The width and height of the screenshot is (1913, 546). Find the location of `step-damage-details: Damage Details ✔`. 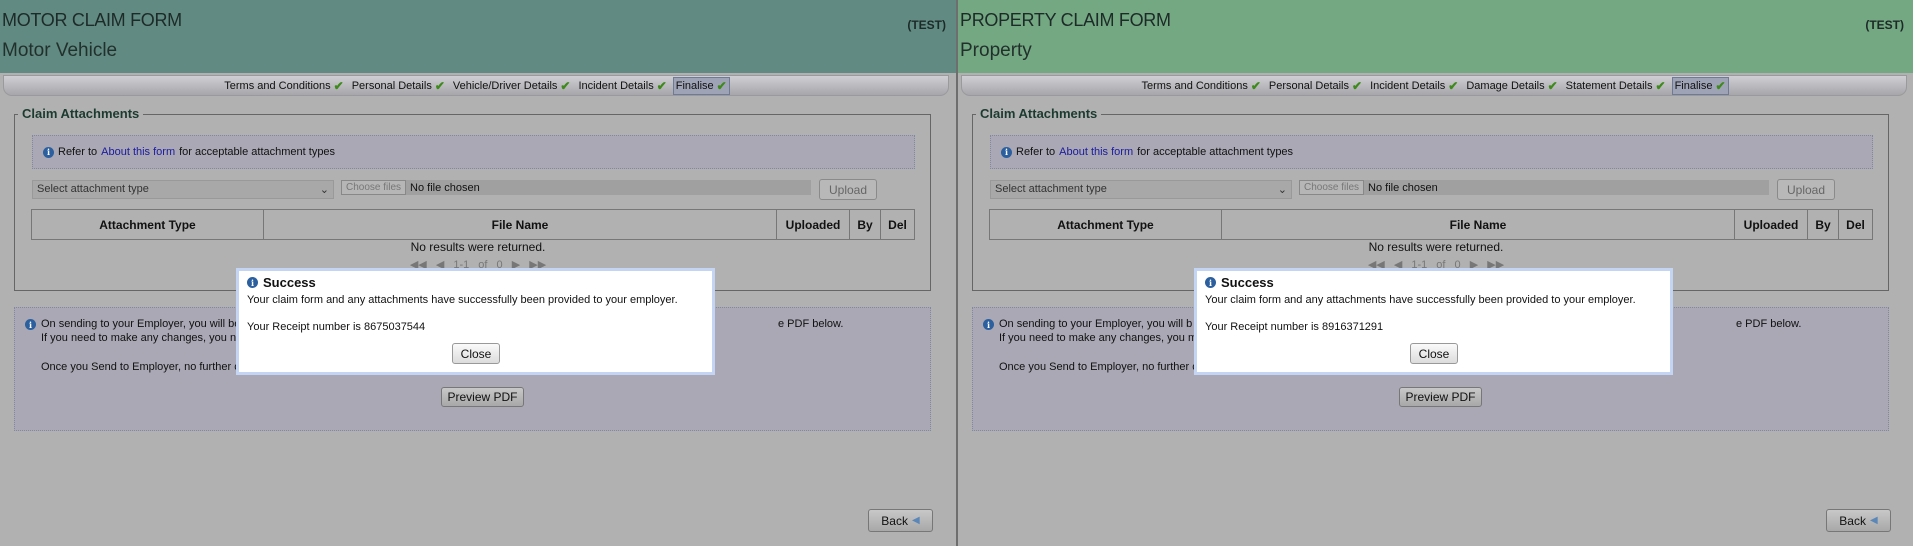

step-damage-details: Damage Details ✔ is located at coordinates (1511, 86).